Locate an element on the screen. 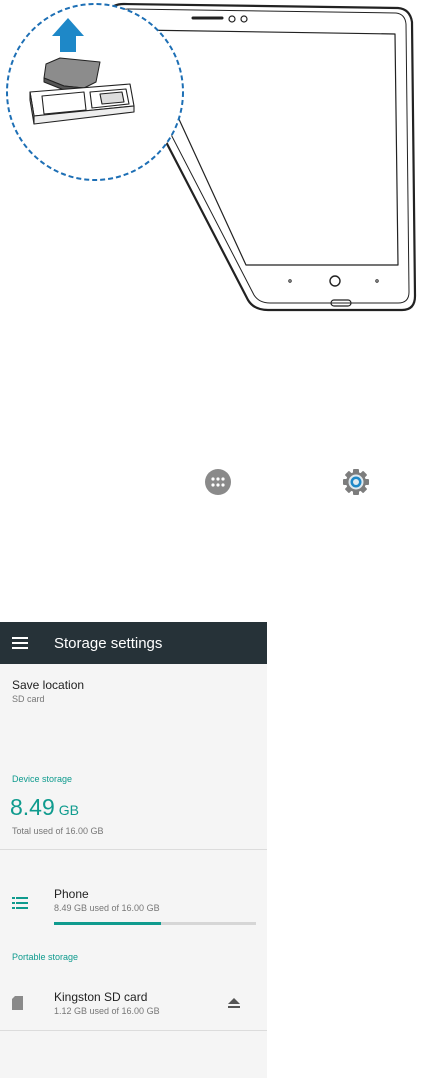 The height and width of the screenshot is (1078, 427). device-used-unit: GB is located at coordinates (68, 810).